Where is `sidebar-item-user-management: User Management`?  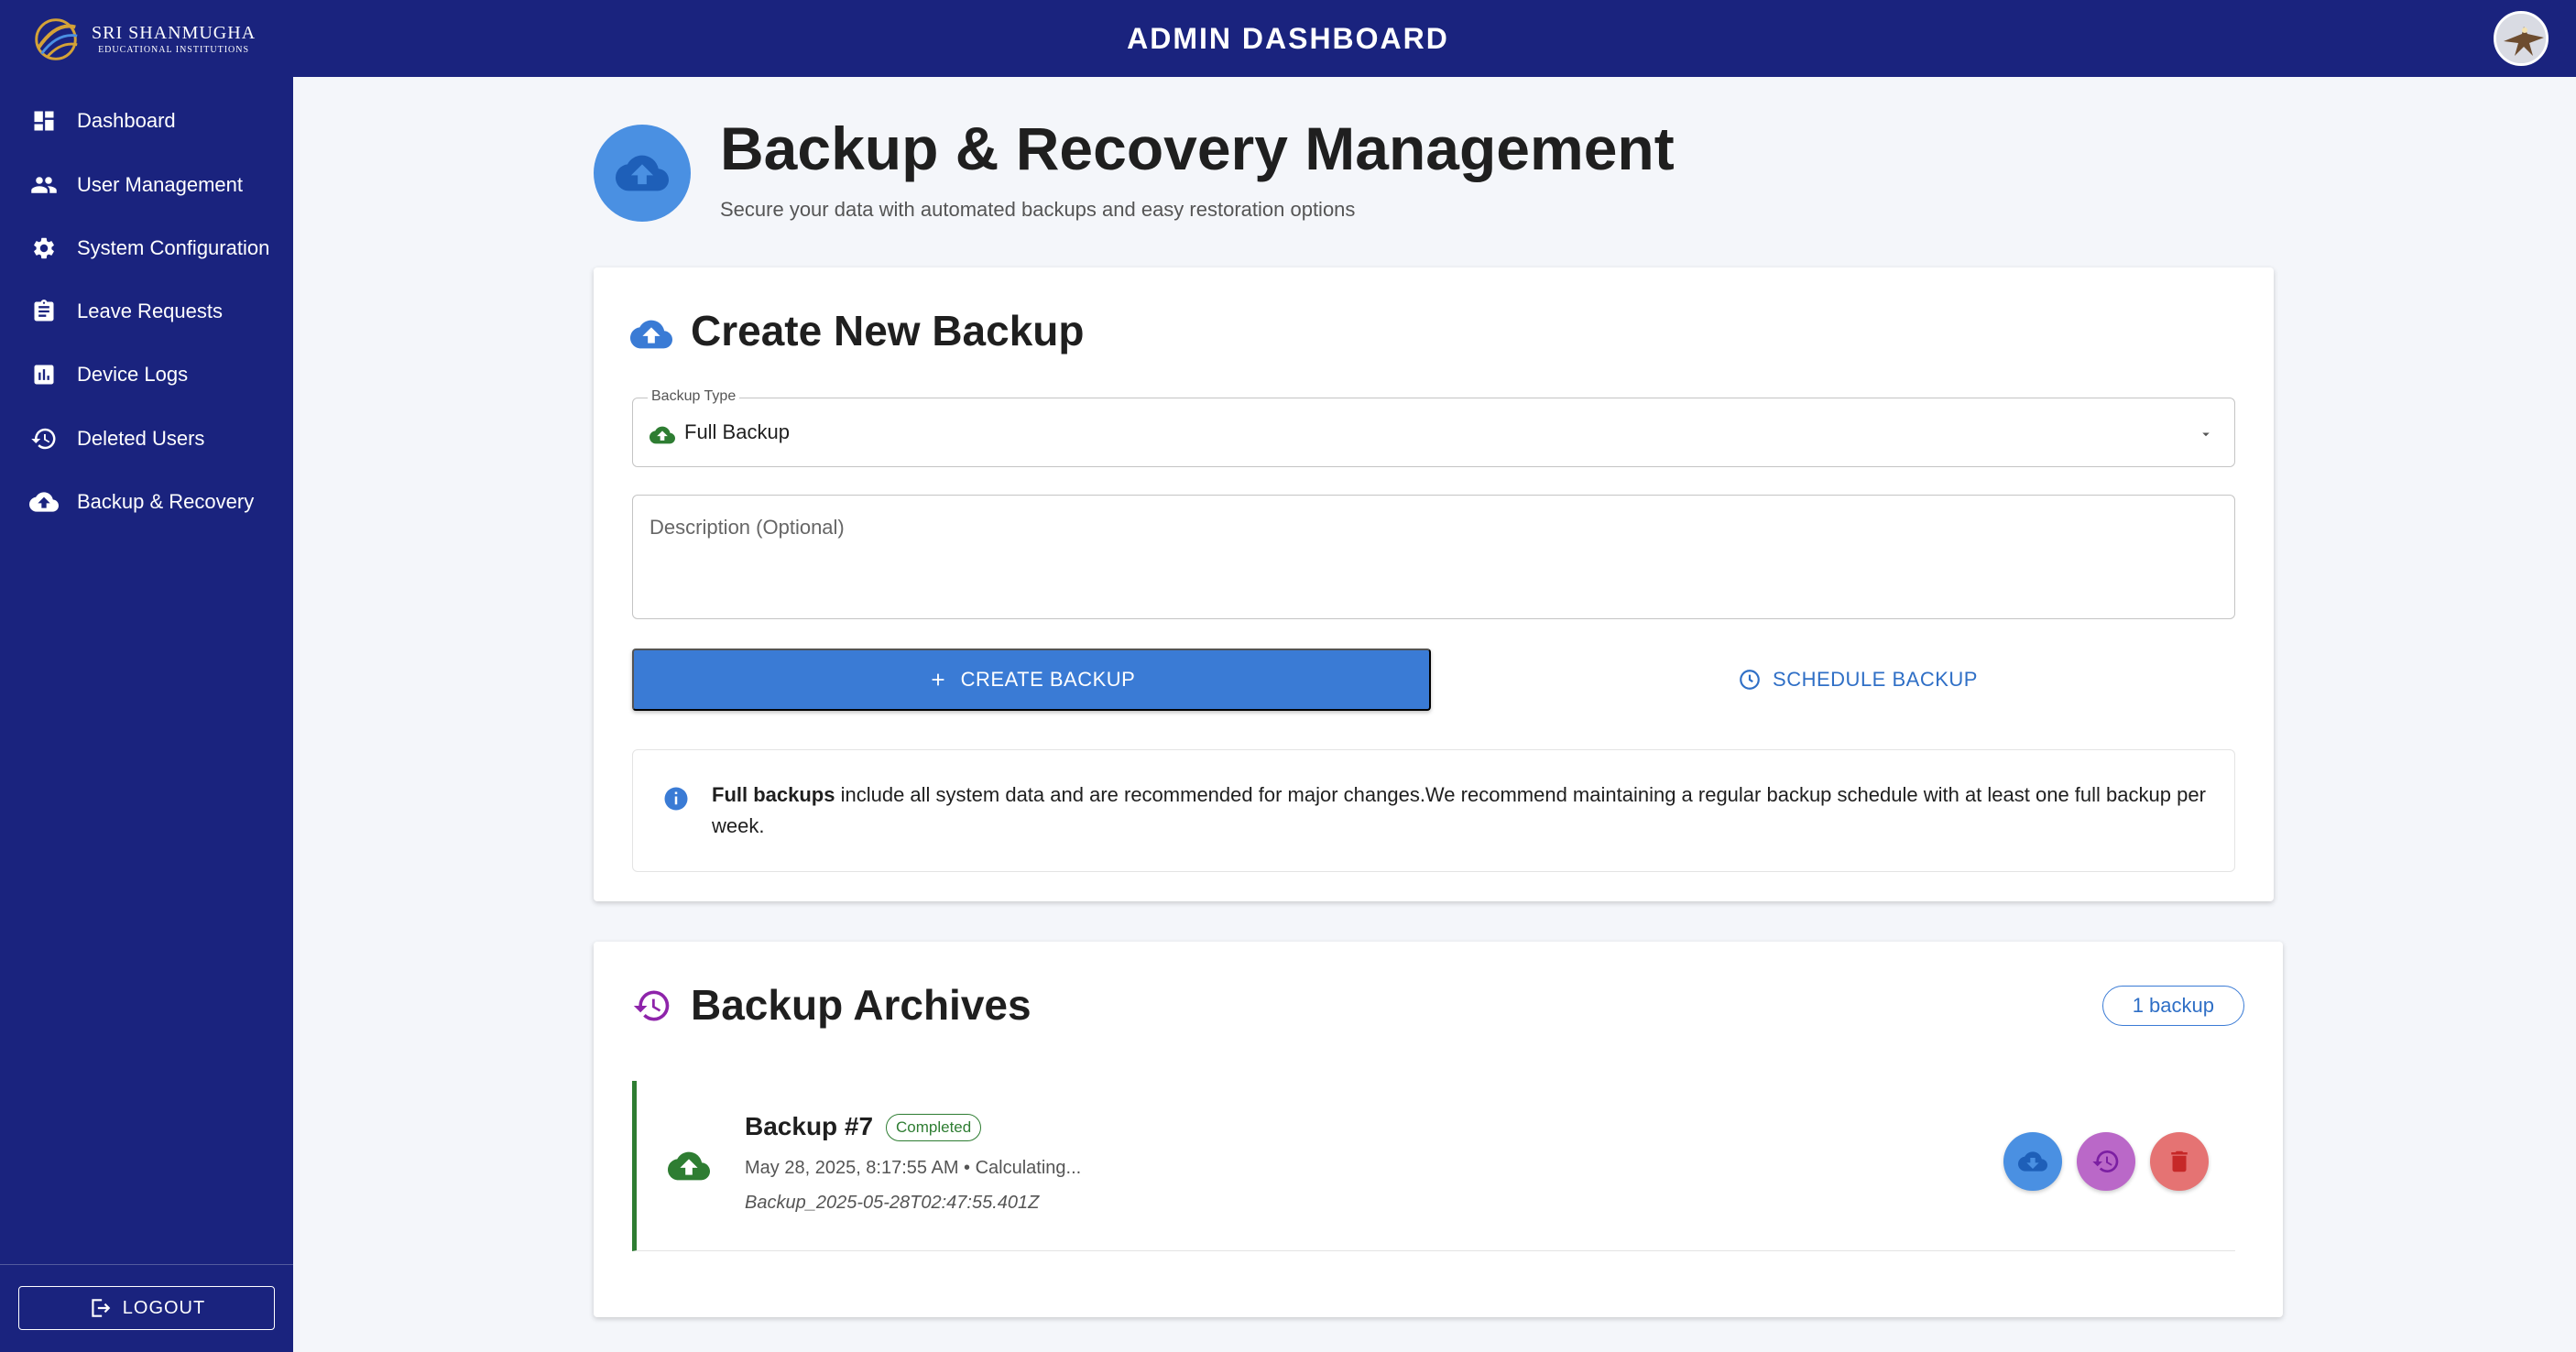
sidebar-item-user-management: User Management is located at coordinates (146, 185).